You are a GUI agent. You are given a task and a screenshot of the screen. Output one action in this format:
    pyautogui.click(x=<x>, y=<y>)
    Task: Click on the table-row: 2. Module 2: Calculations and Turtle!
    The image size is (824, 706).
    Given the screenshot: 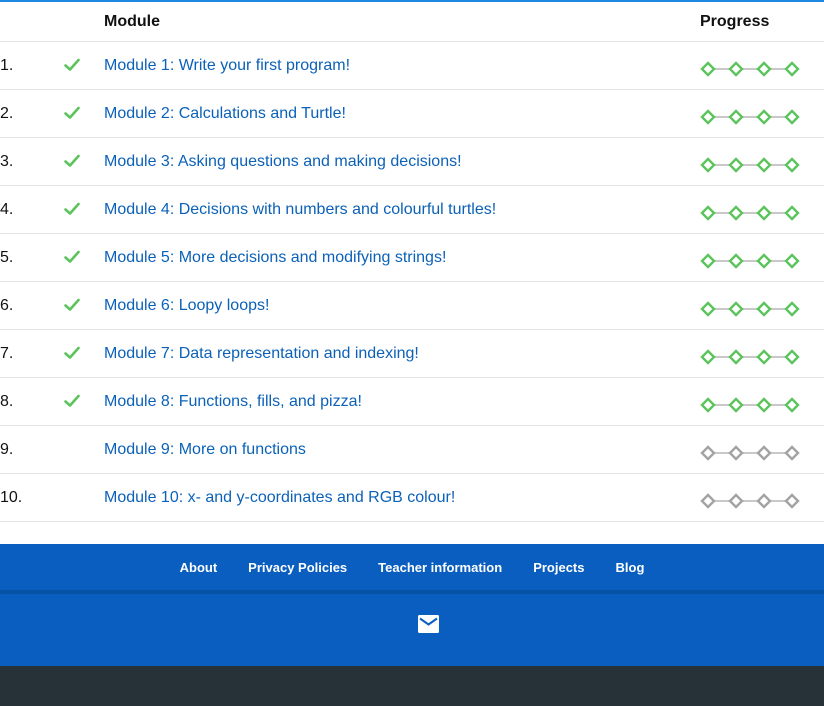 What is the action you would take?
    pyautogui.click(x=412, y=113)
    